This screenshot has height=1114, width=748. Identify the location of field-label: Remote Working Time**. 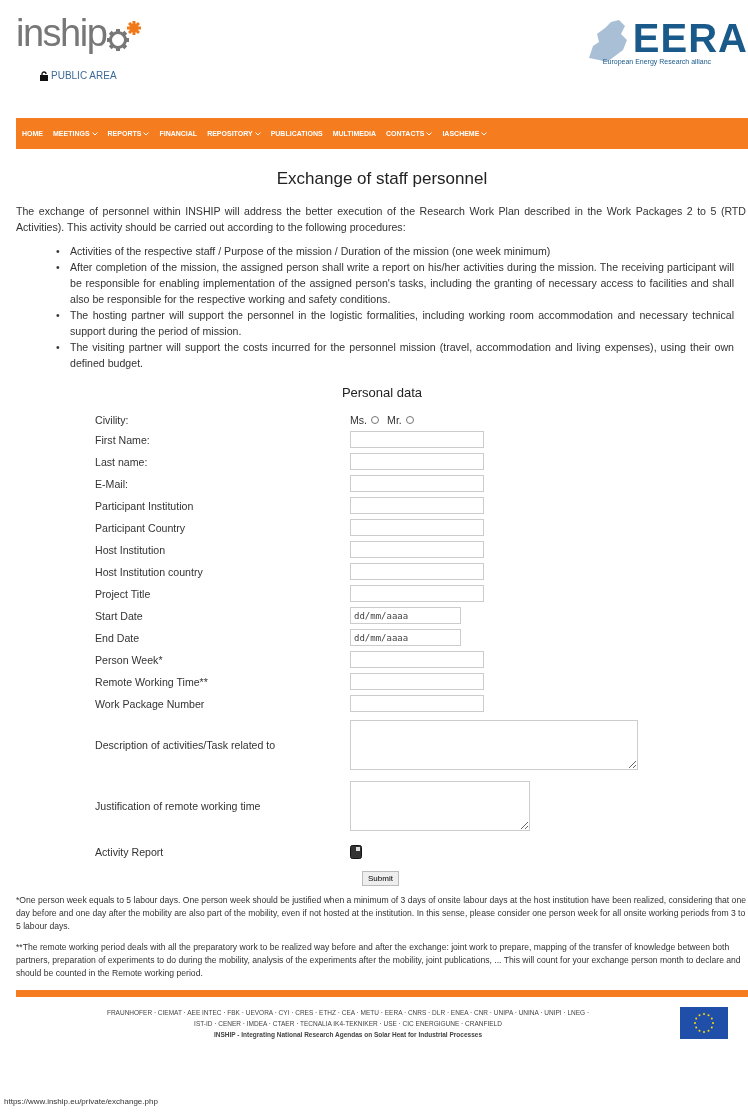
(152, 681).